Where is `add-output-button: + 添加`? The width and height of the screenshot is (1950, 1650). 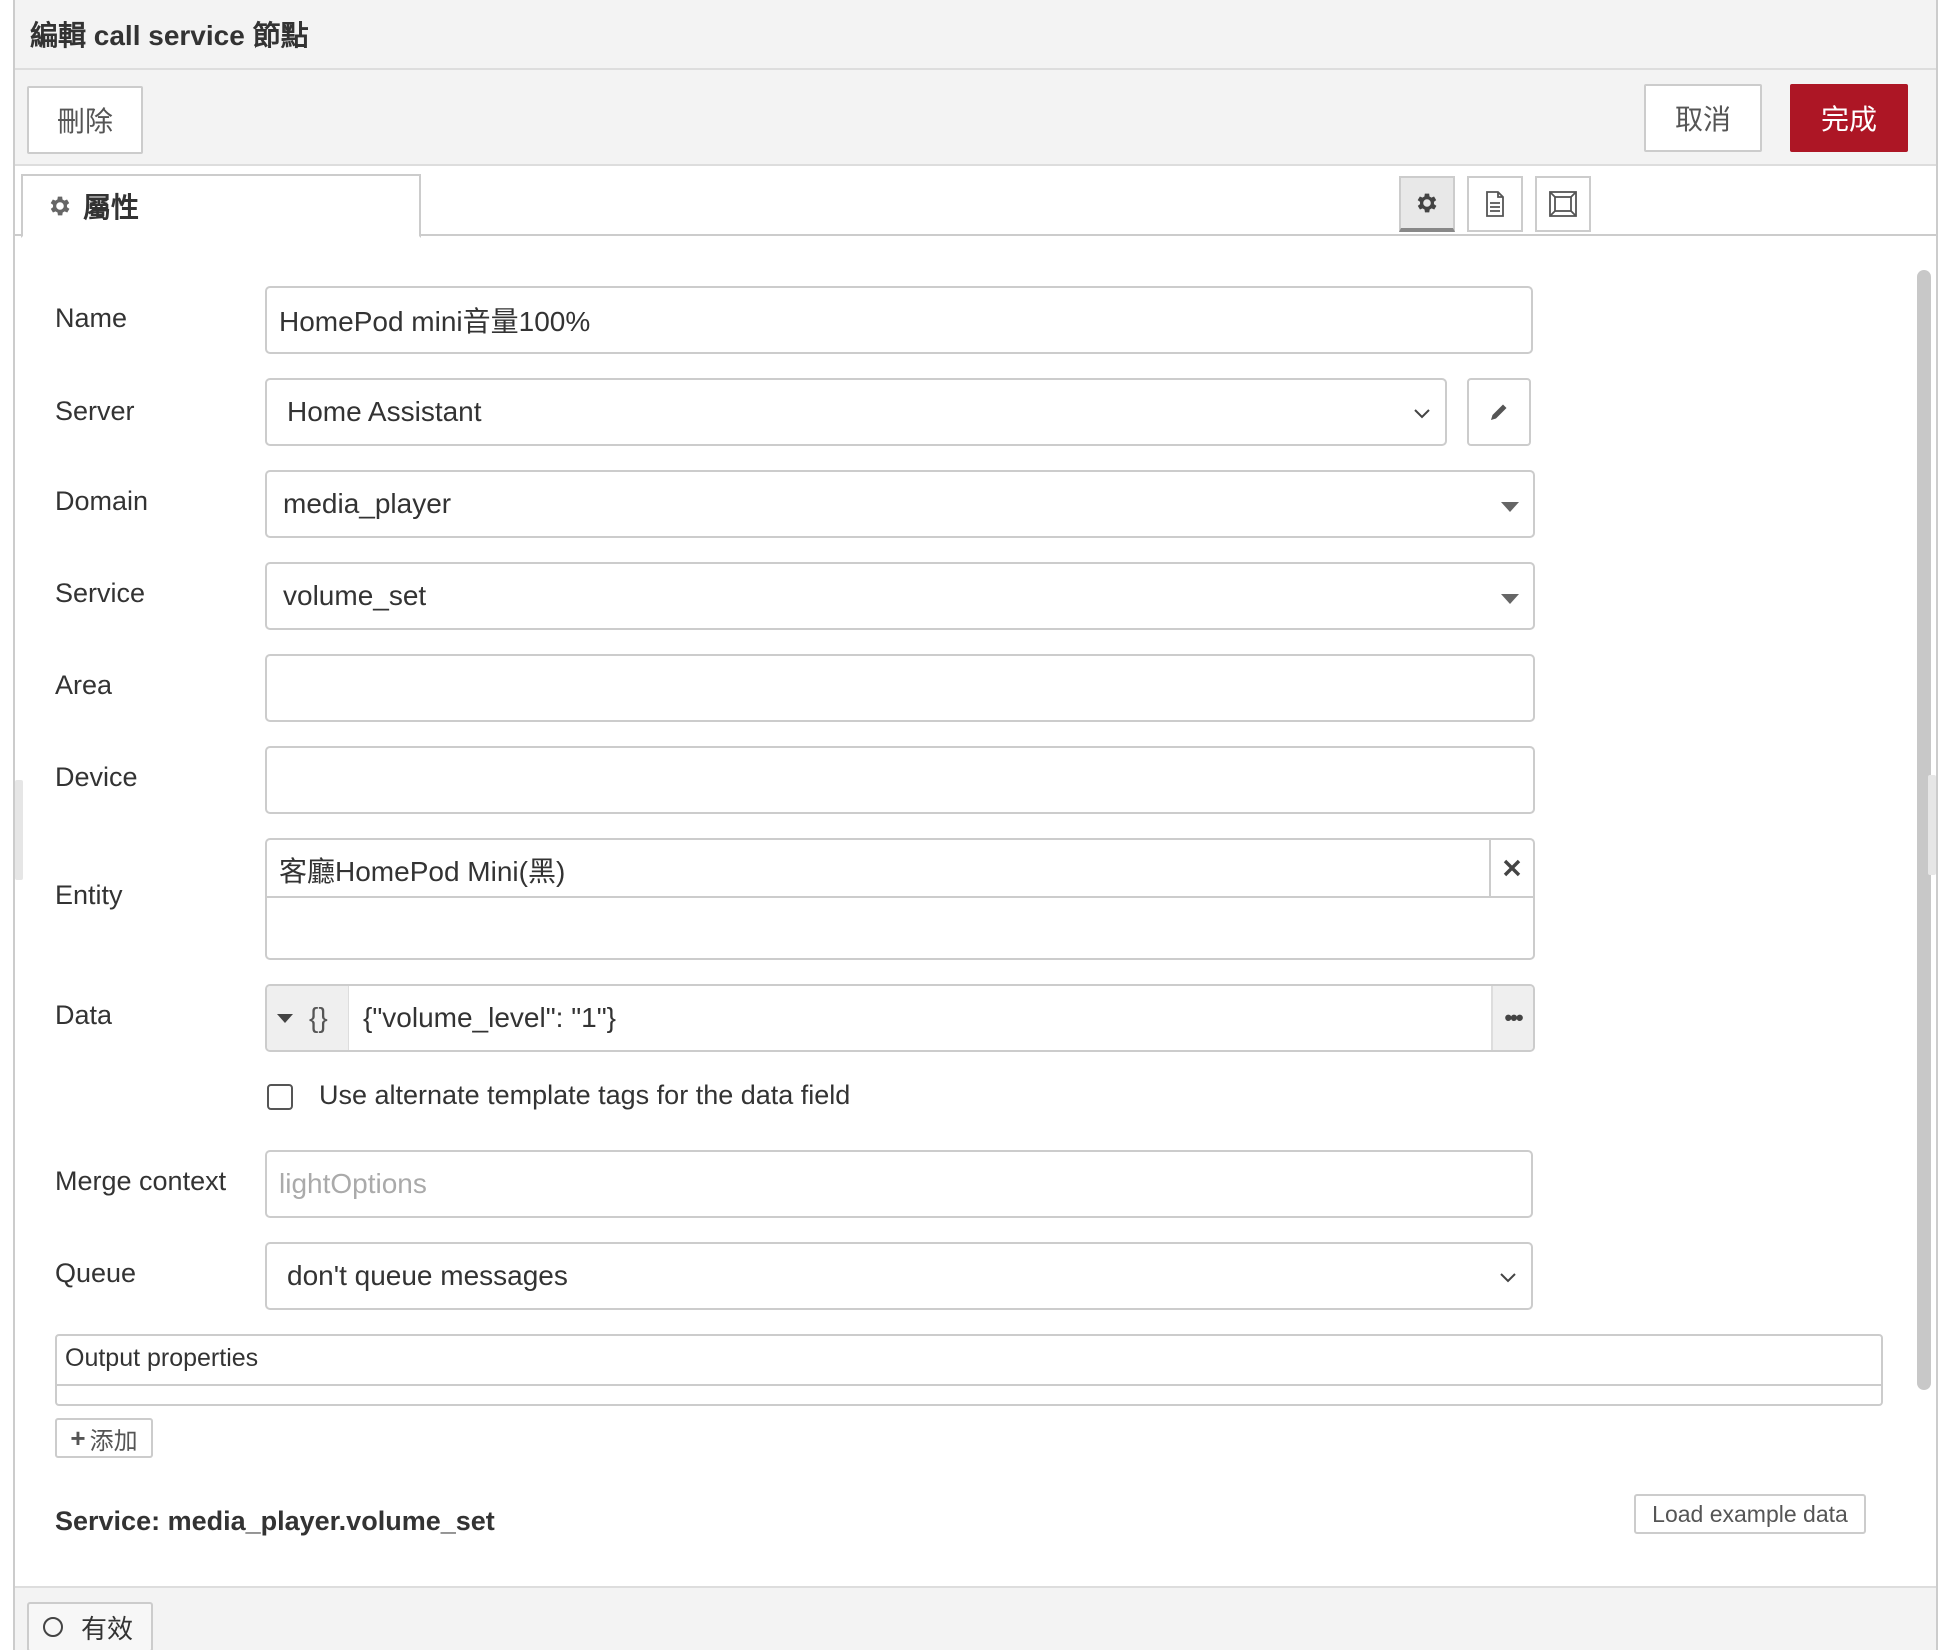
add-output-button: + 添加 is located at coordinates (104, 1438).